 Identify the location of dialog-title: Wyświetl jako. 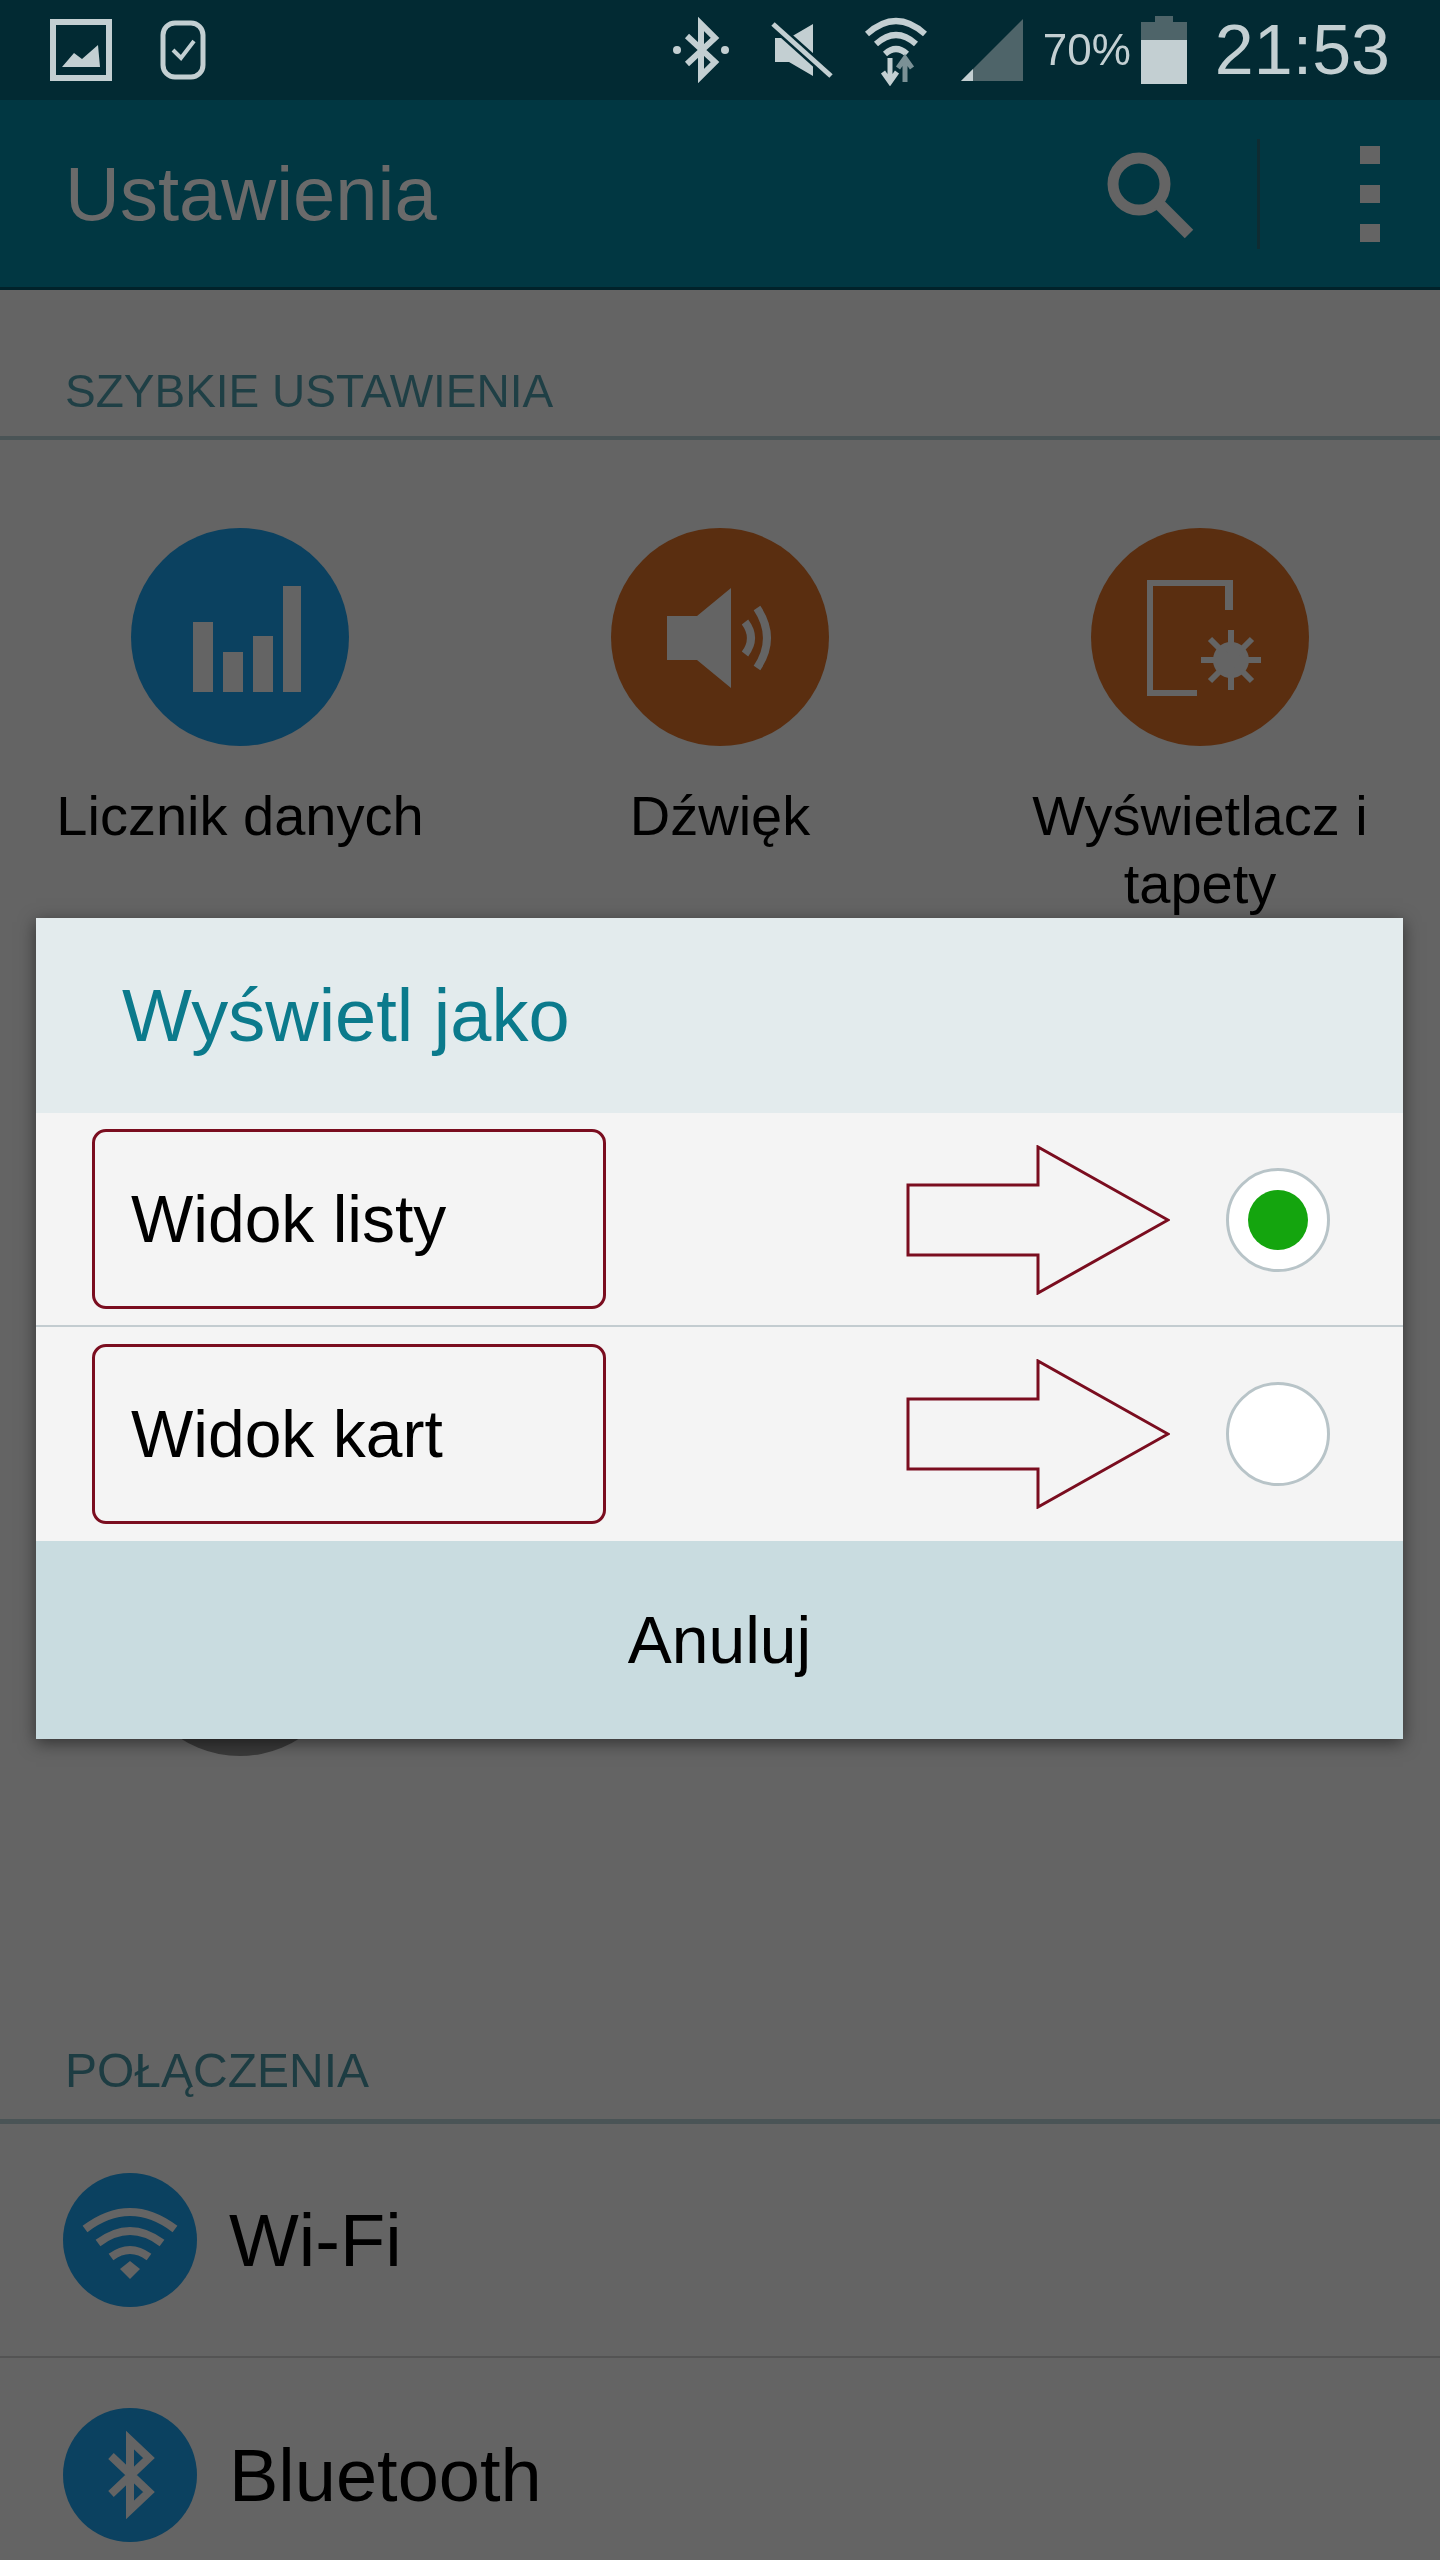
(346, 1016).